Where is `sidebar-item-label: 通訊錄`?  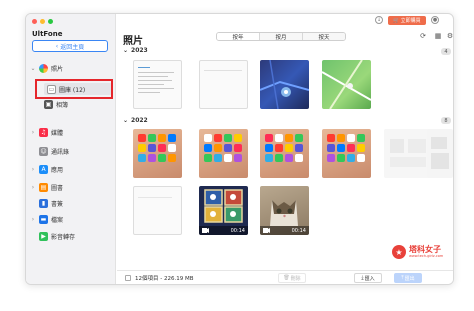
sidebar-item-label: 通訊錄 is located at coordinates (60, 152).